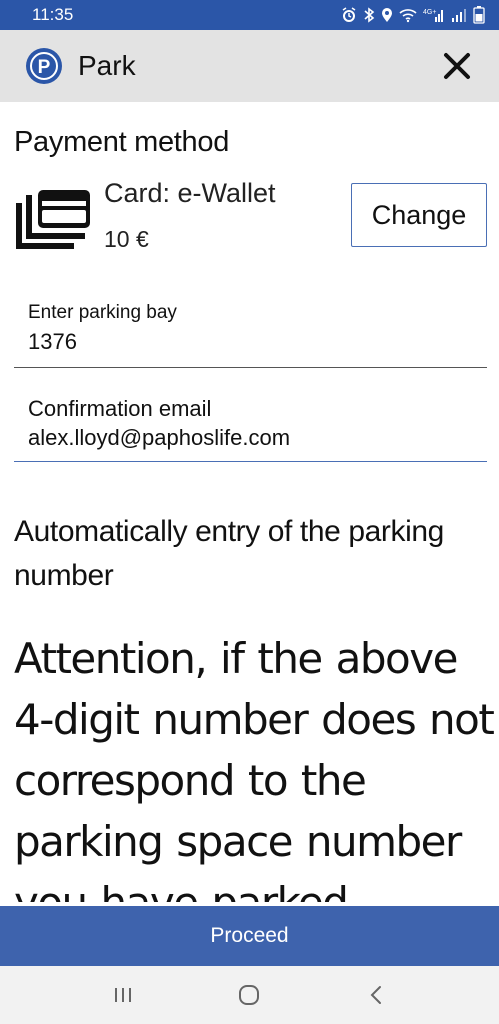 The width and height of the screenshot is (499, 1024). Describe the element at coordinates (107, 65) in the screenshot. I see `app-title: Park` at that location.